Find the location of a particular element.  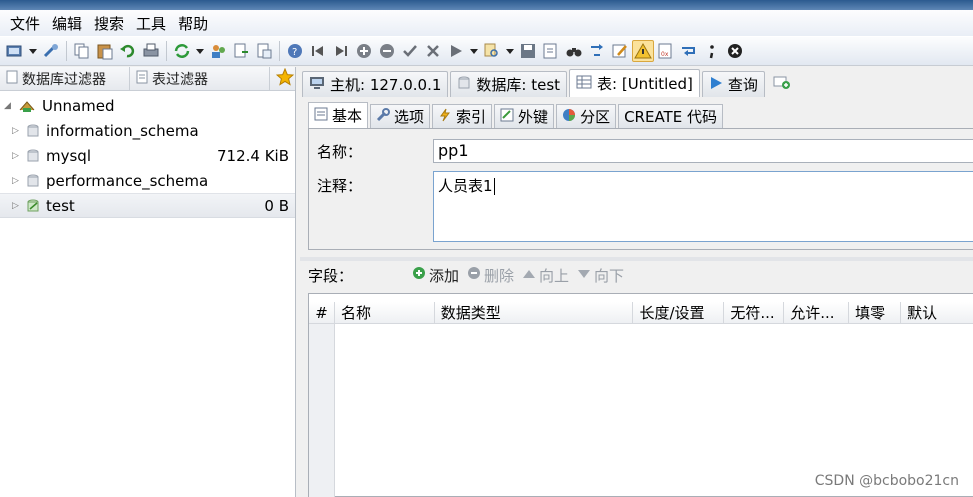

first-record-icon is located at coordinates (318, 51).